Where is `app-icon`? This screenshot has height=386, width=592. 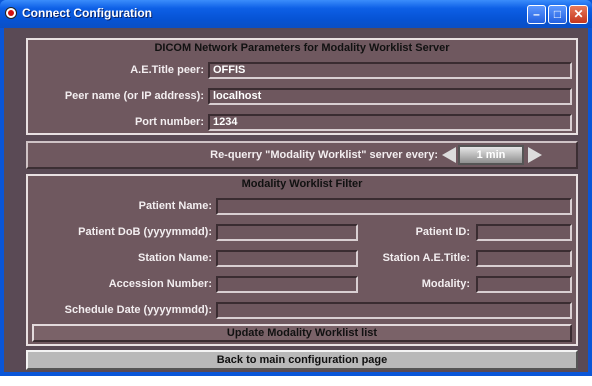 app-icon is located at coordinates (11, 13).